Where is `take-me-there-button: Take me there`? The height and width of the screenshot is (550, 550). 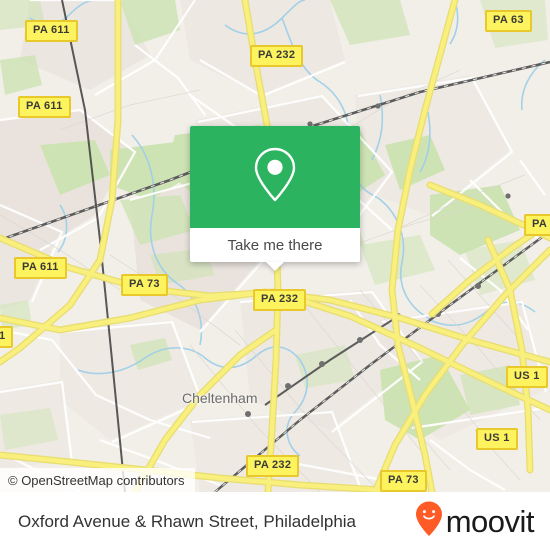
take-me-there-button: Take me there is located at coordinates (275, 245).